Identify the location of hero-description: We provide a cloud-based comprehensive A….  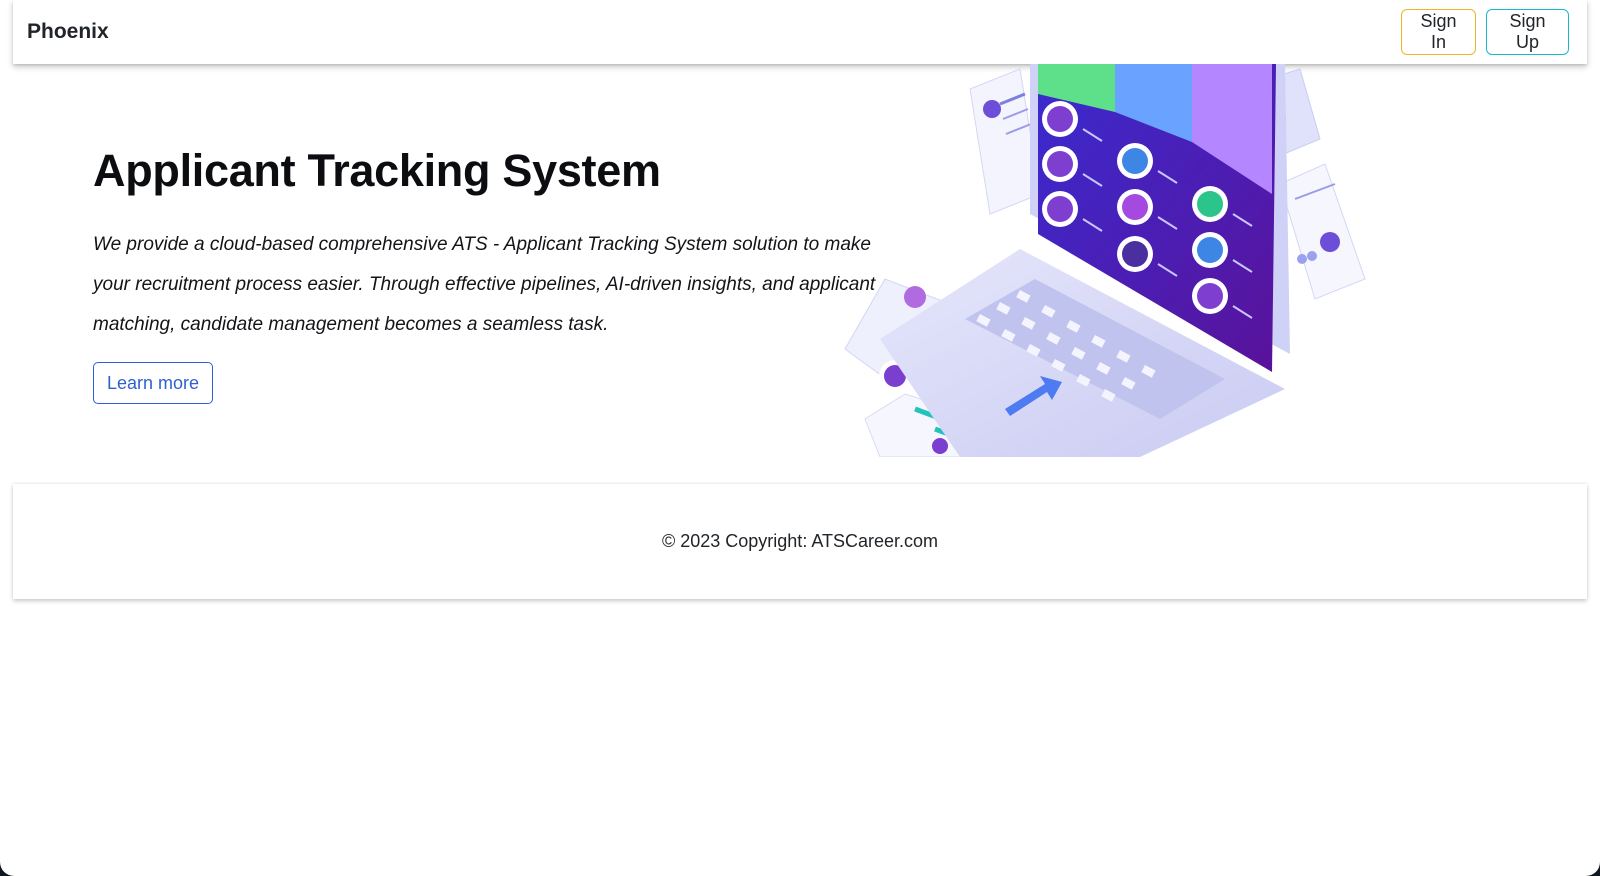
(484, 284).